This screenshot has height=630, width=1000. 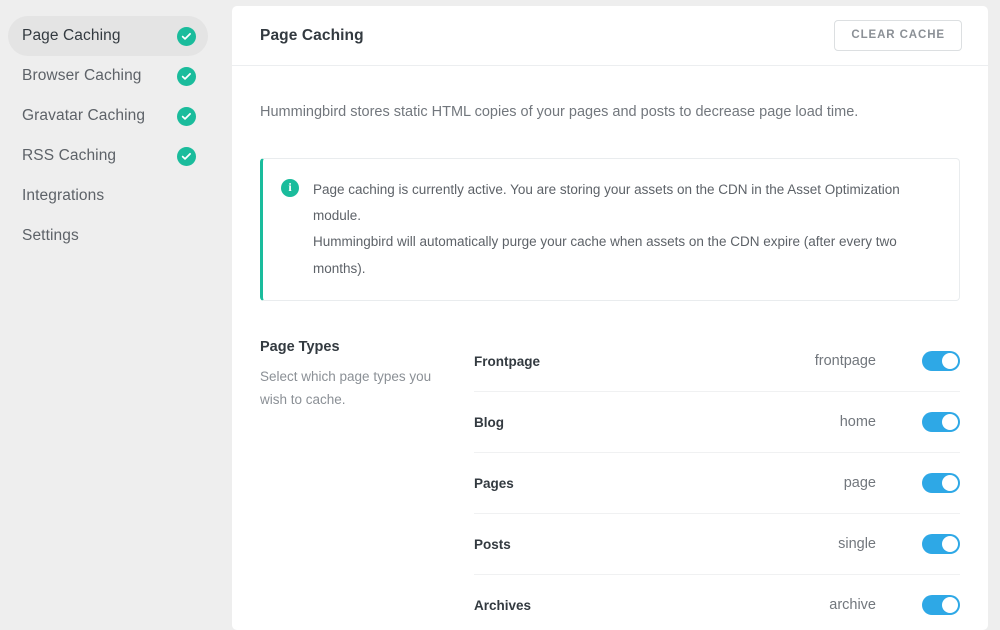 I want to click on row-slug: page, so click(x=859, y=483).